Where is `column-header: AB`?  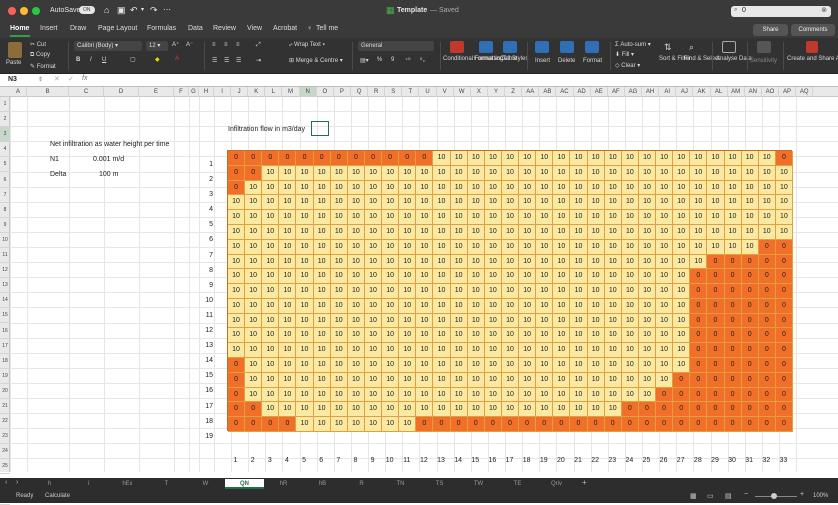 column-header: AB is located at coordinates (548, 92).